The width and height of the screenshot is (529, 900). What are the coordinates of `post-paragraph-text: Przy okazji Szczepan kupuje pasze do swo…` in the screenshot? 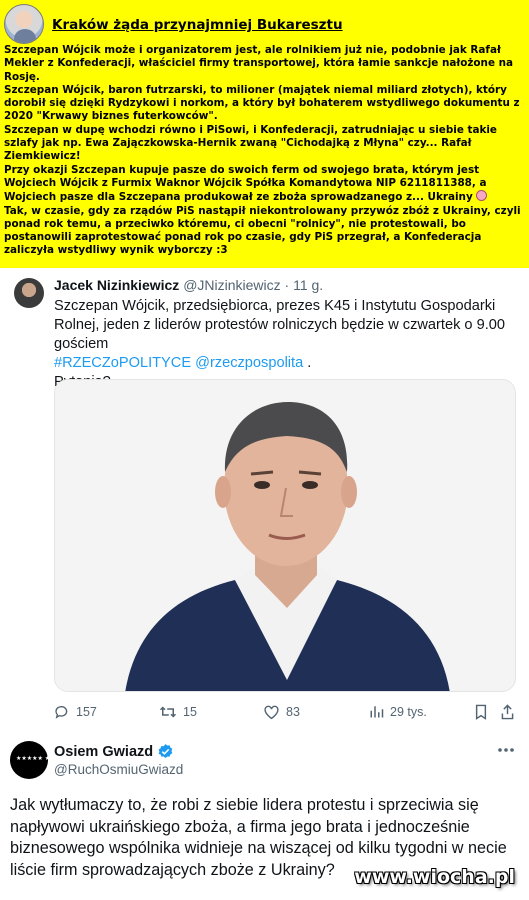 It's located at (245, 183).